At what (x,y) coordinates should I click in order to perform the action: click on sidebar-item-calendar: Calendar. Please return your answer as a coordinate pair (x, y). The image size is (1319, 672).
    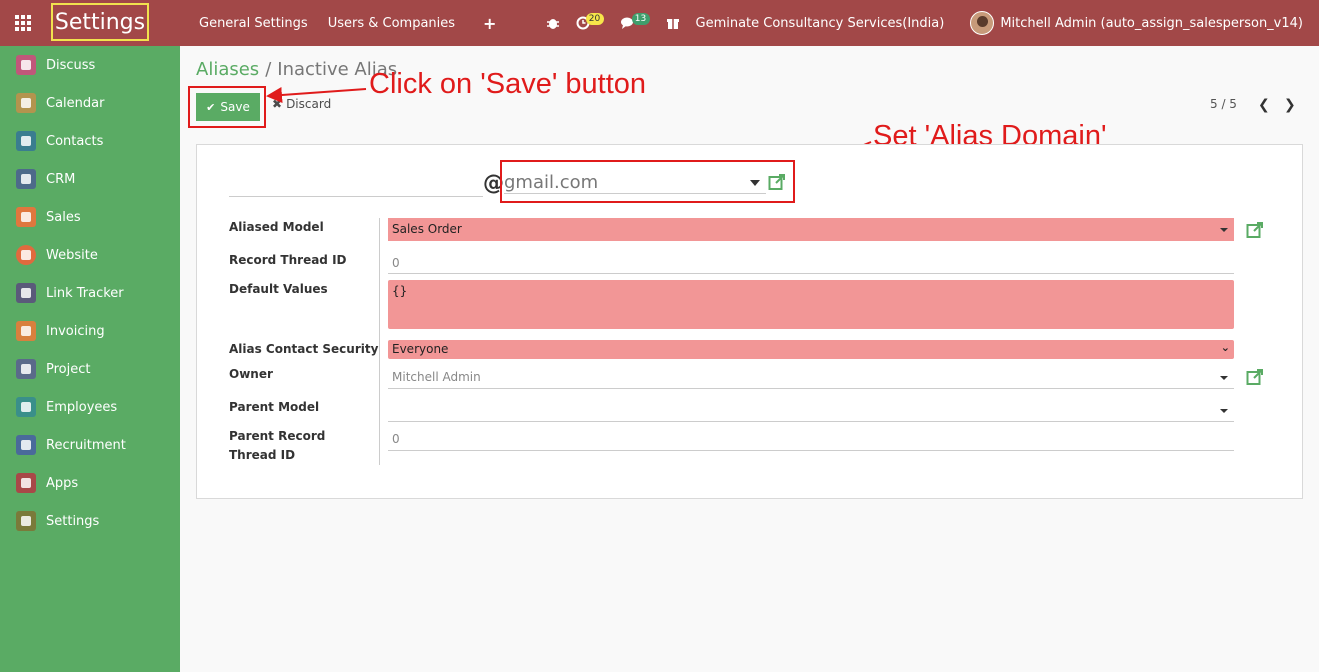
    Looking at the image, I should click on (90, 103).